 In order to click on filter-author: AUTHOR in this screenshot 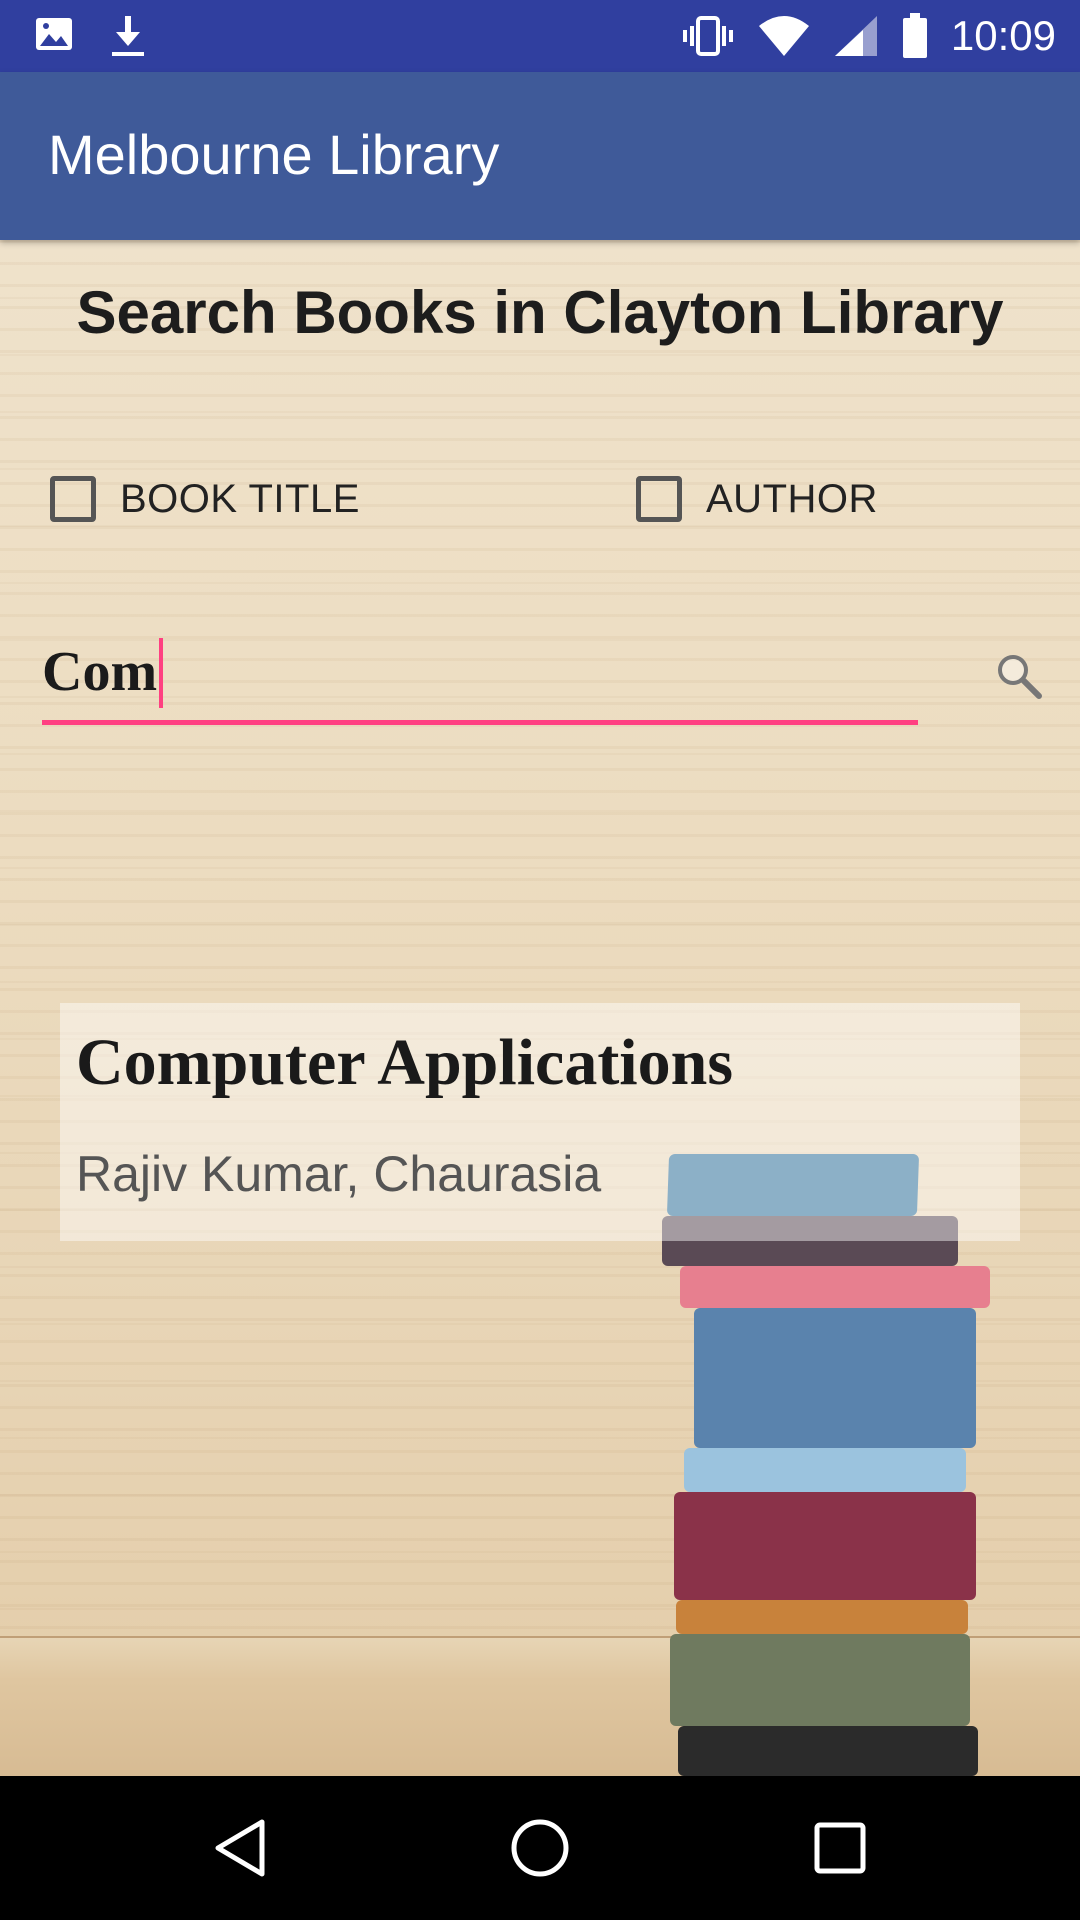, I will do `click(757, 499)`.